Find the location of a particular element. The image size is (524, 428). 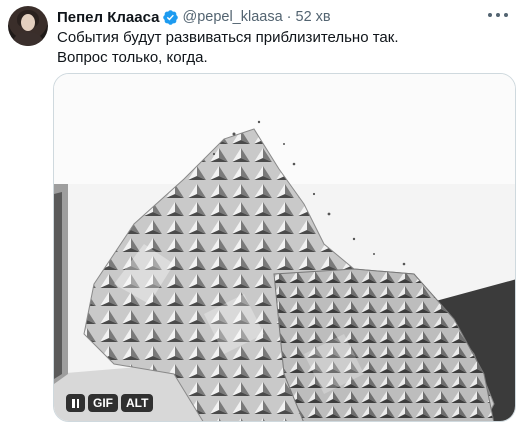

avatar-body is located at coordinates (28, 39).